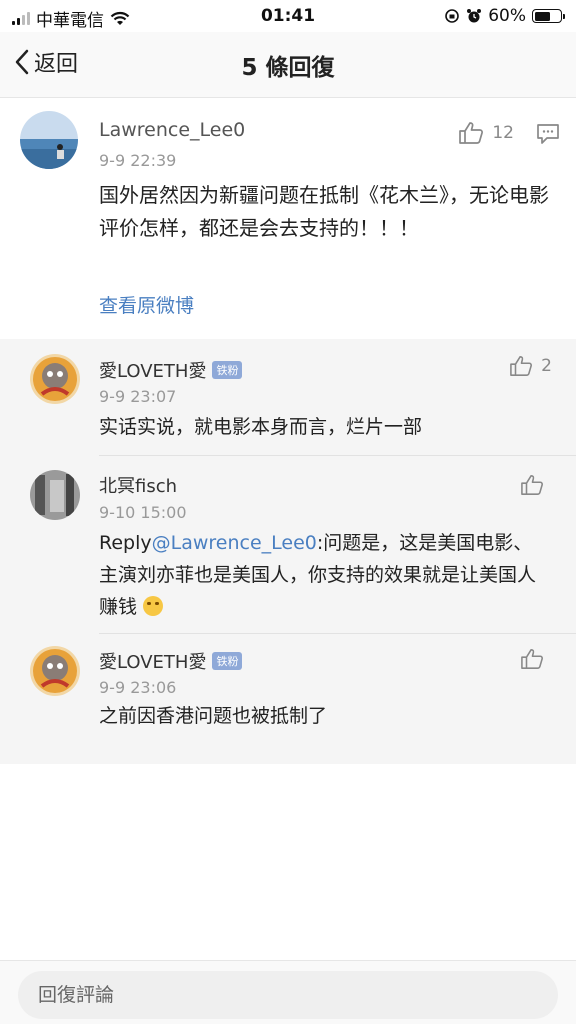  I want to click on battery-icon, so click(548, 16).